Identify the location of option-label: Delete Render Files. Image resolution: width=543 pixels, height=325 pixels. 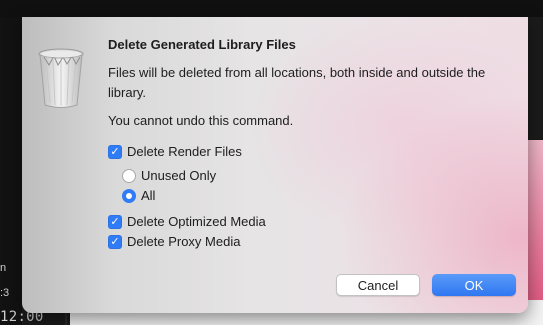
(184, 151).